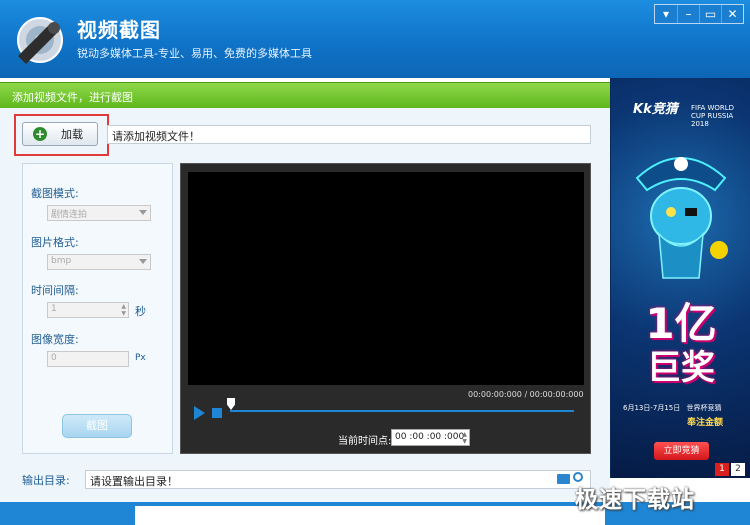  Describe the element at coordinates (681, 451) in the screenshot. I see `ad-cta-button: 立即竞猜` at that location.